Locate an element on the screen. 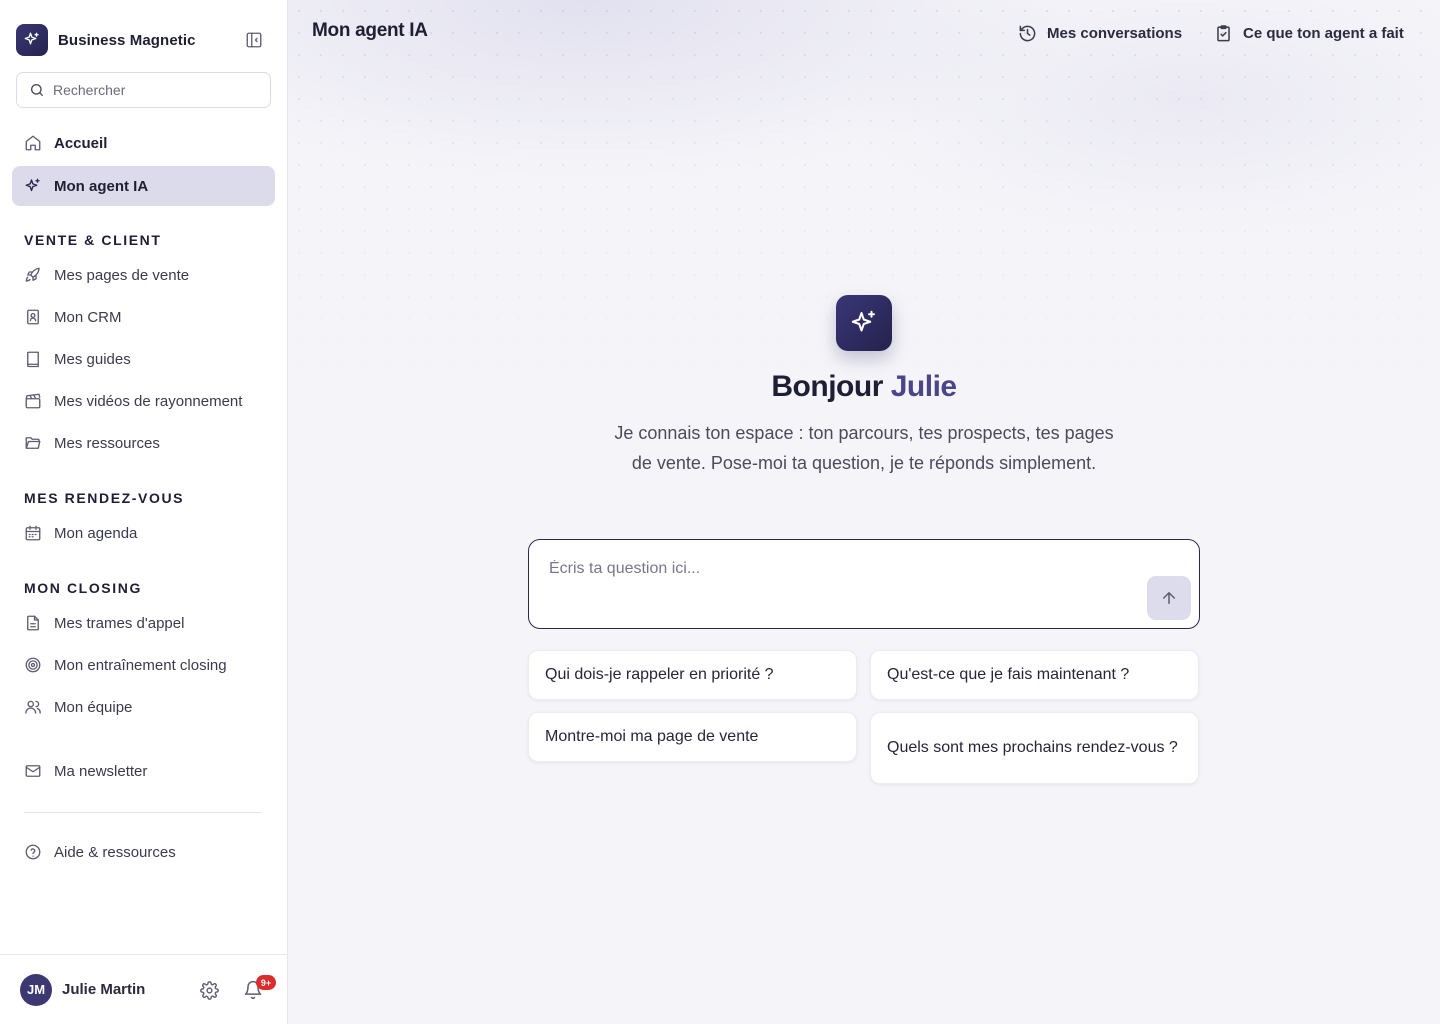  arrow-up-icon is located at coordinates (1169, 598).